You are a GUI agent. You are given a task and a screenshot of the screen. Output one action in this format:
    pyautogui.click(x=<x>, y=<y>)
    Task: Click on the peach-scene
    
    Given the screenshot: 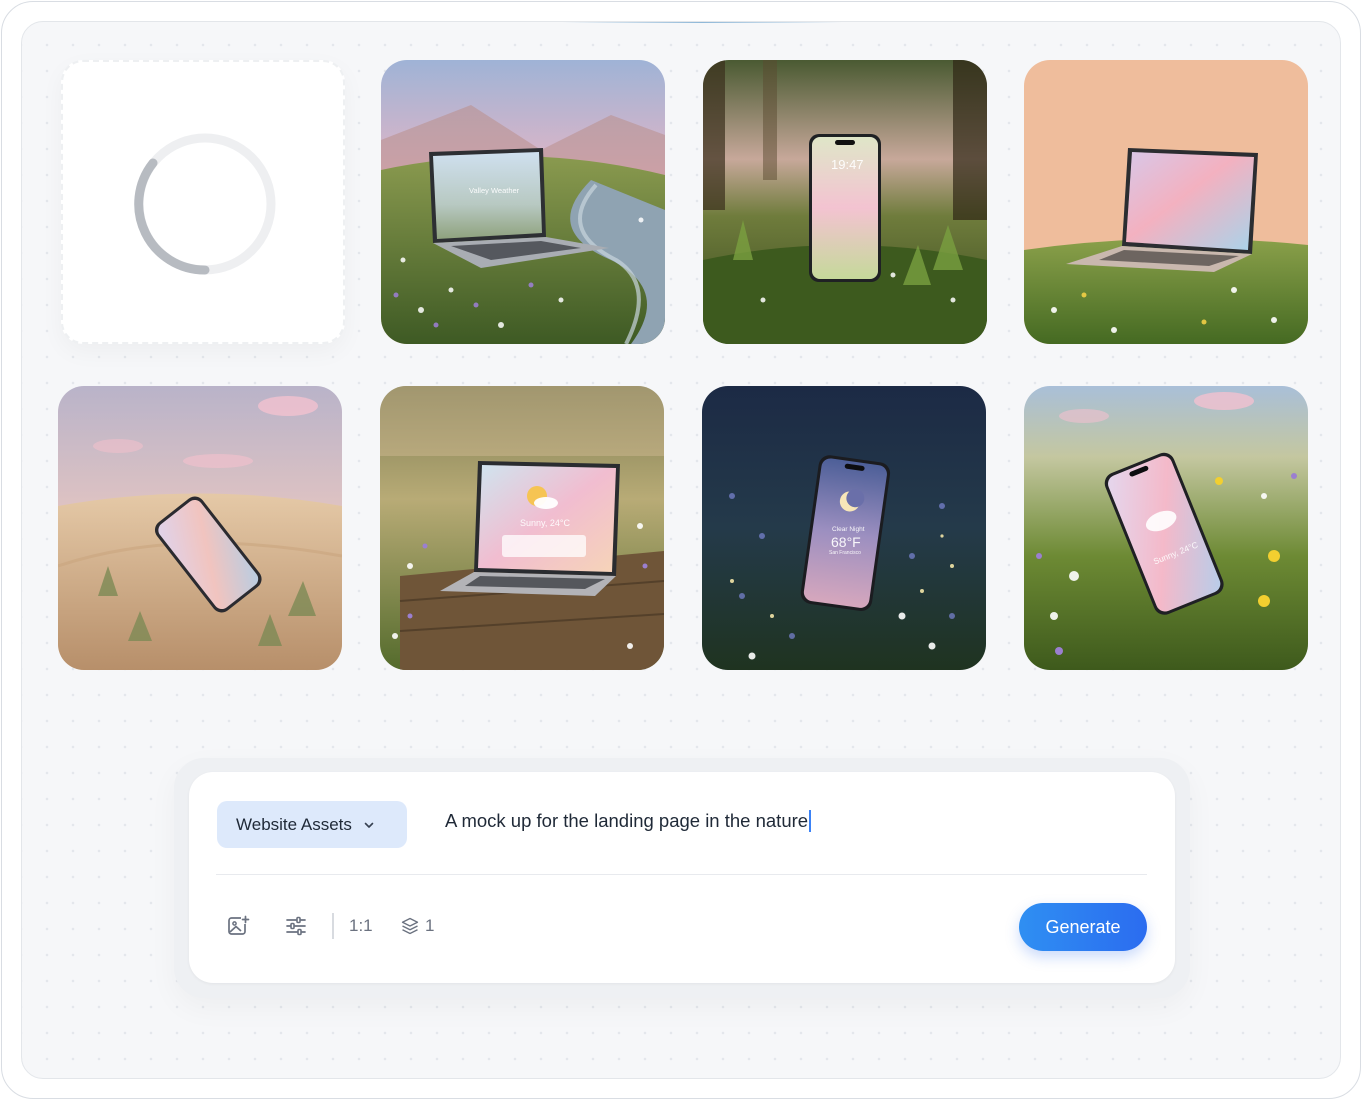 What is the action you would take?
    pyautogui.click(x=1166, y=202)
    